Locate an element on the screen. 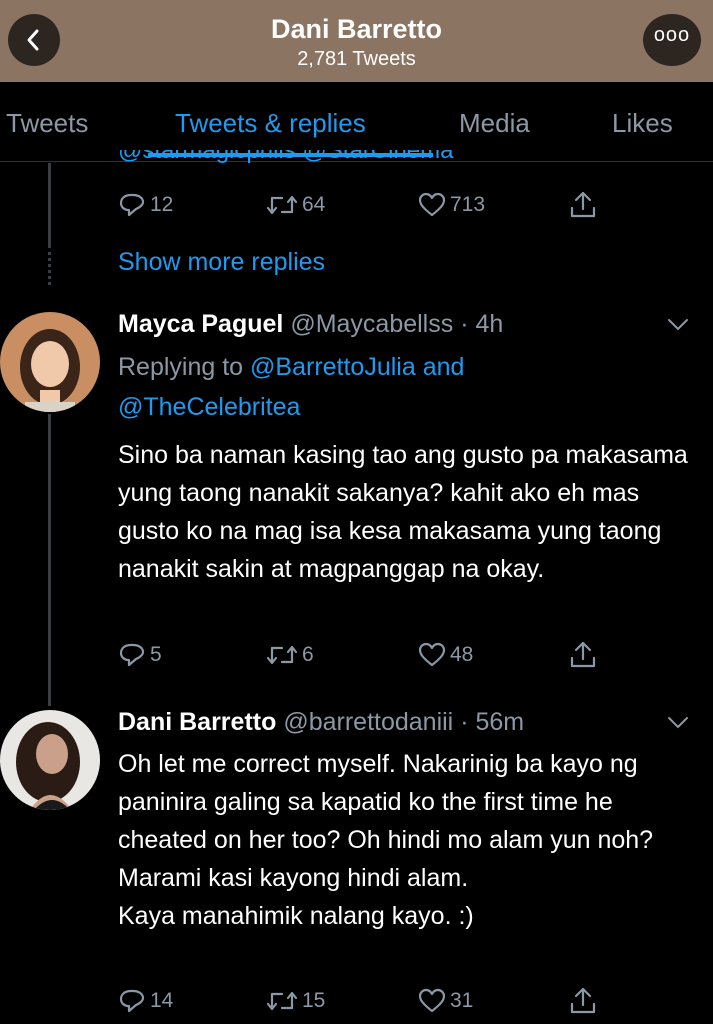 This screenshot has width=713, height=1024. retweet-action: 6 is located at coordinates (290, 655).